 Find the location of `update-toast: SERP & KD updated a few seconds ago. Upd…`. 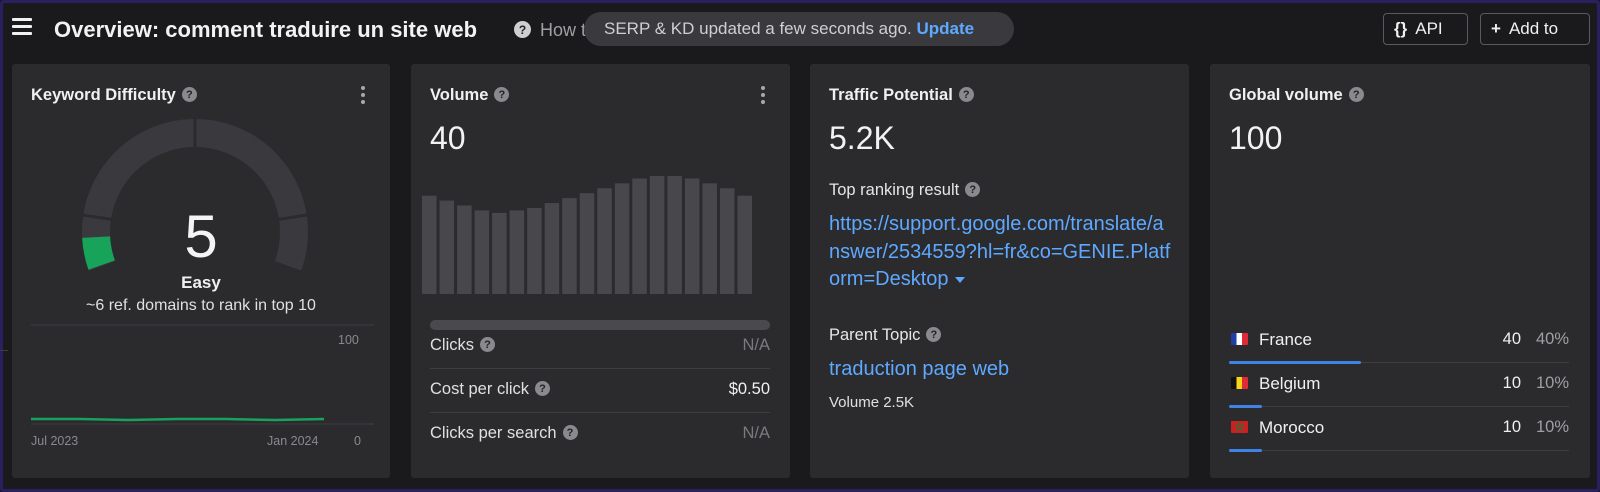

update-toast: SERP & KD updated a few seconds ago. Upd… is located at coordinates (799, 29).